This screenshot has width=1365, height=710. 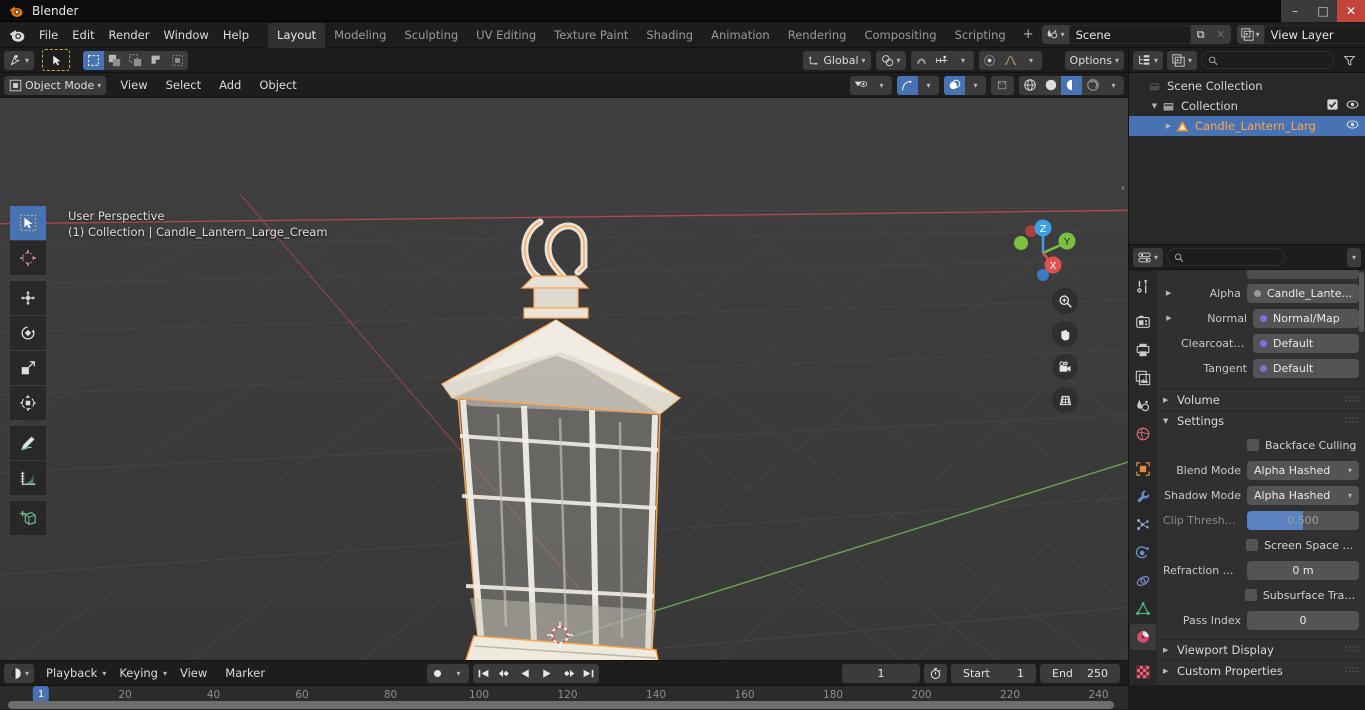 What do you see at coordinates (1143, 637) in the screenshot?
I see `properties-tab-material` at bounding box center [1143, 637].